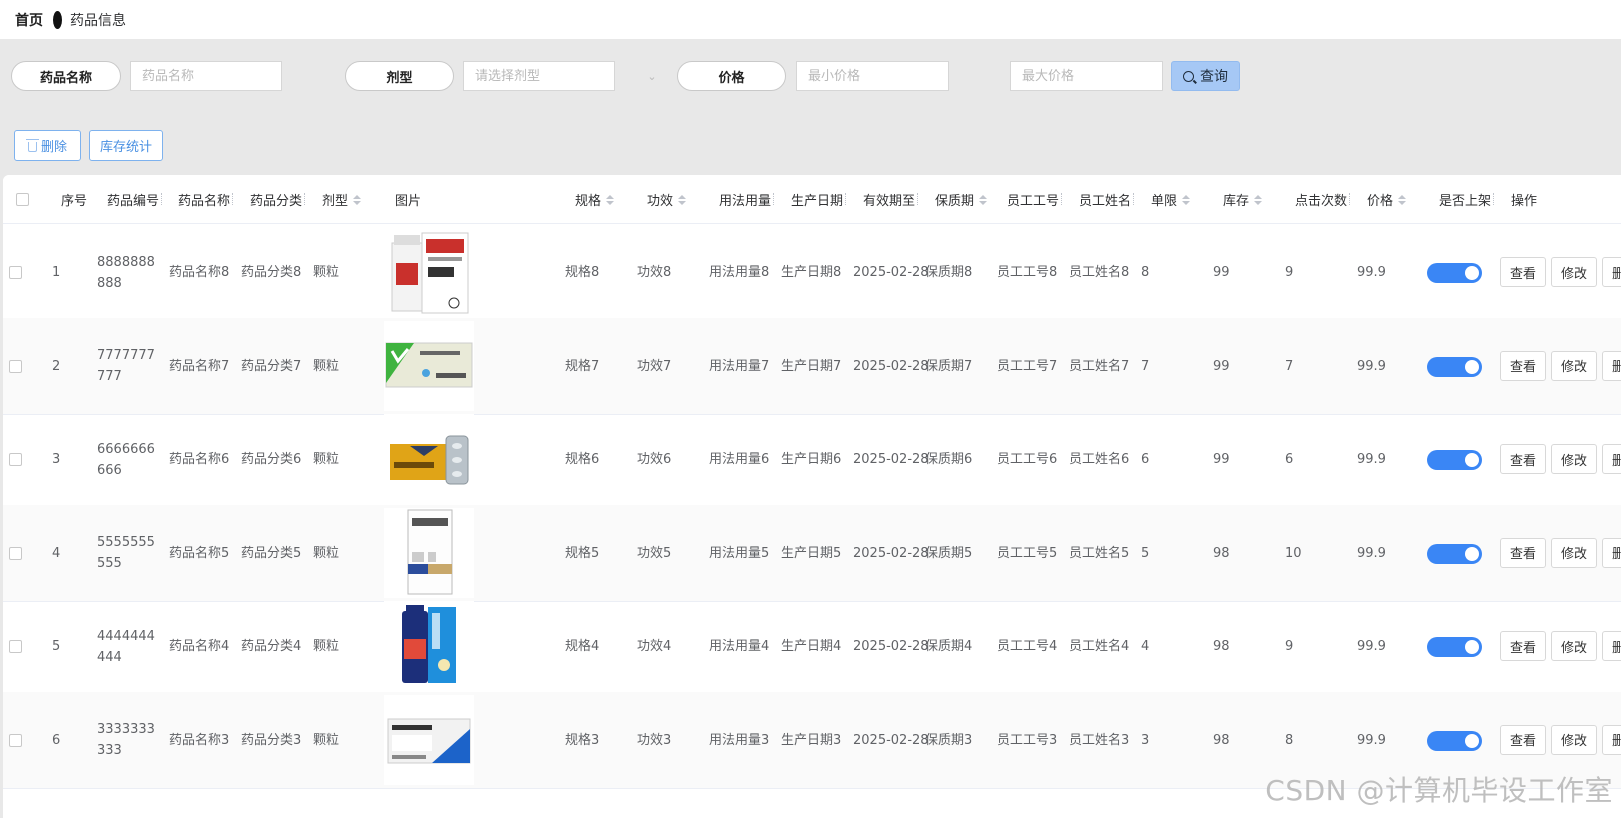  What do you see at coordinates (342, 199) in the screenshot?
I see `header-form: 剂型` at bounding box center [342, 199].